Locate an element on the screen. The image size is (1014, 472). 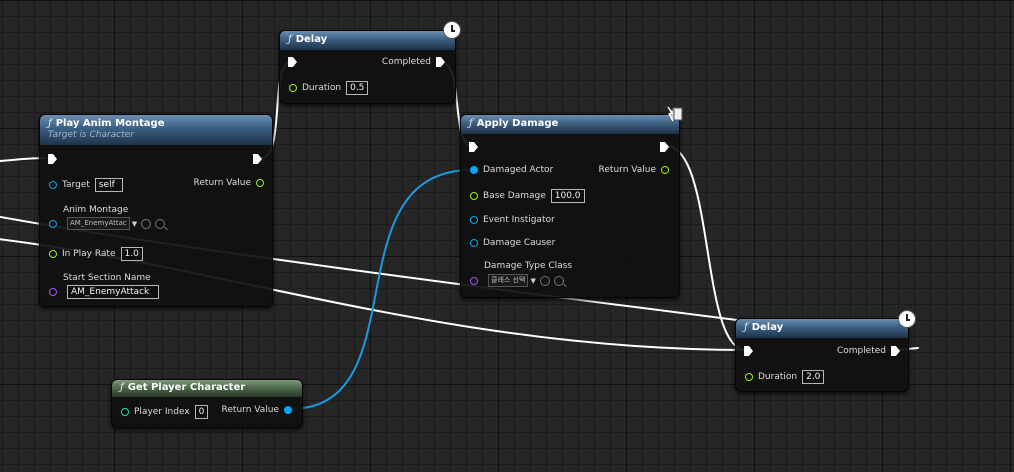
anim-montage-value: AM_EnemyAttac is located at coordinates (98, 223).